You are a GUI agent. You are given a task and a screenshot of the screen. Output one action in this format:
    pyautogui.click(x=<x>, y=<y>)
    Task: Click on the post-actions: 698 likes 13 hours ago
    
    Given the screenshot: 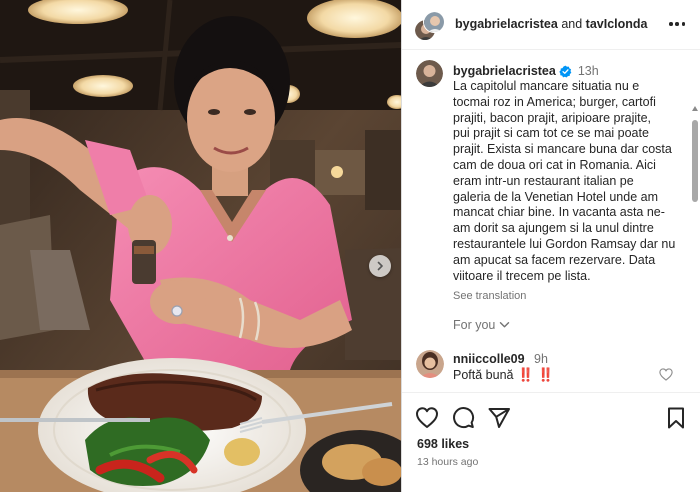 What is the action you would take?
    pyautogui.click(x=551, y=442)
    